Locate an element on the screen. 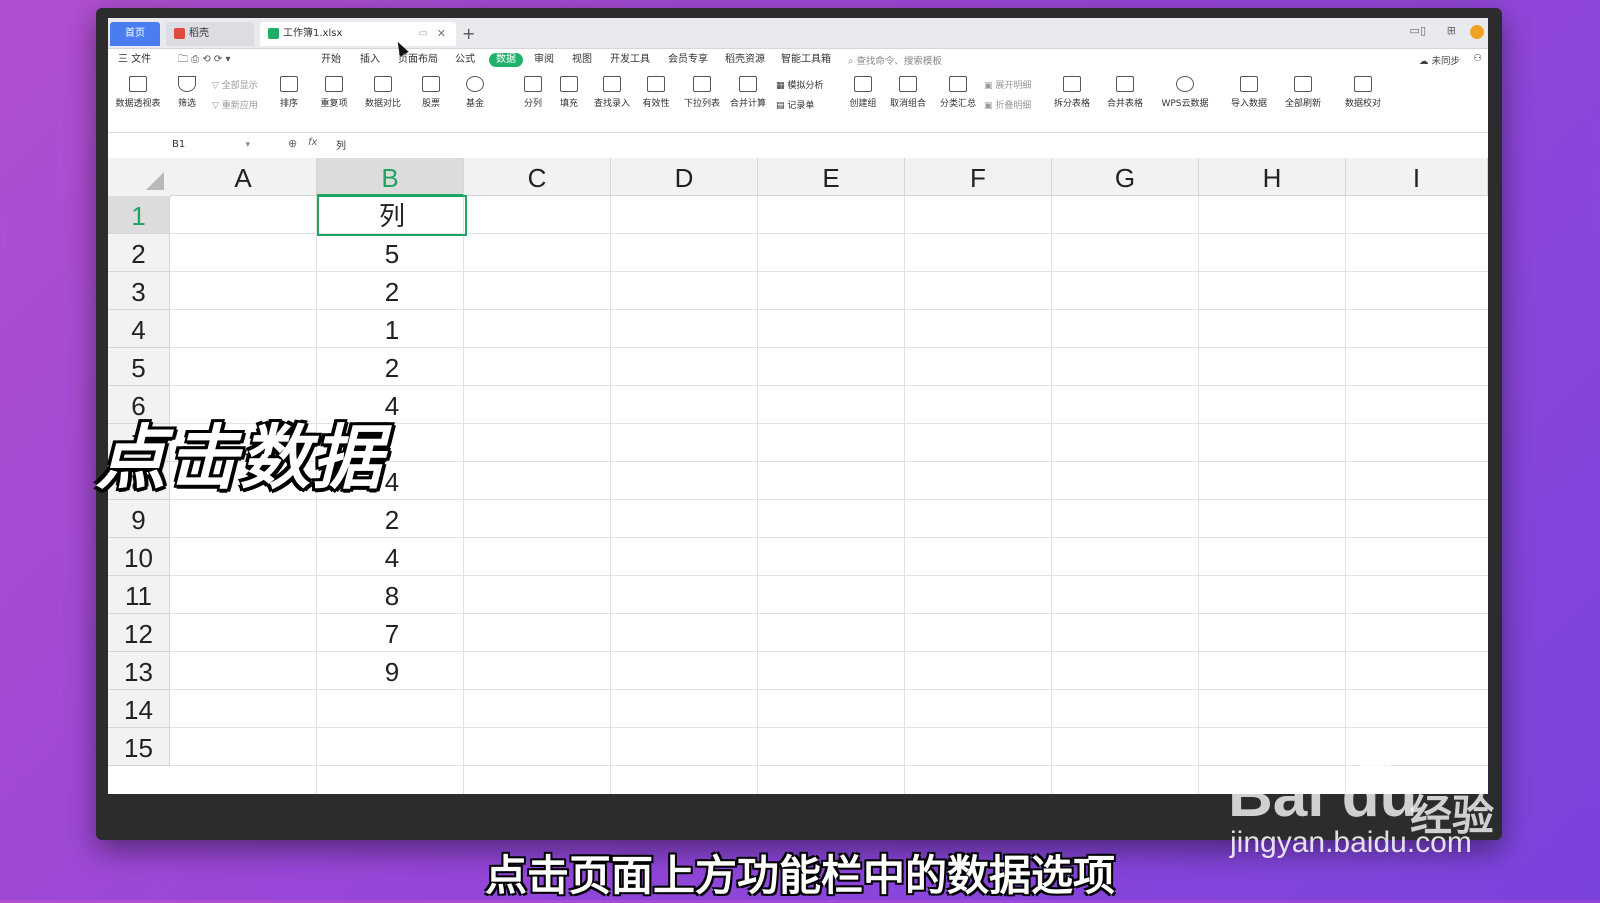 The width and height of the screenshot is (1600, 903). duplicates-button: 重复项 is located at coordinates (334, 92).